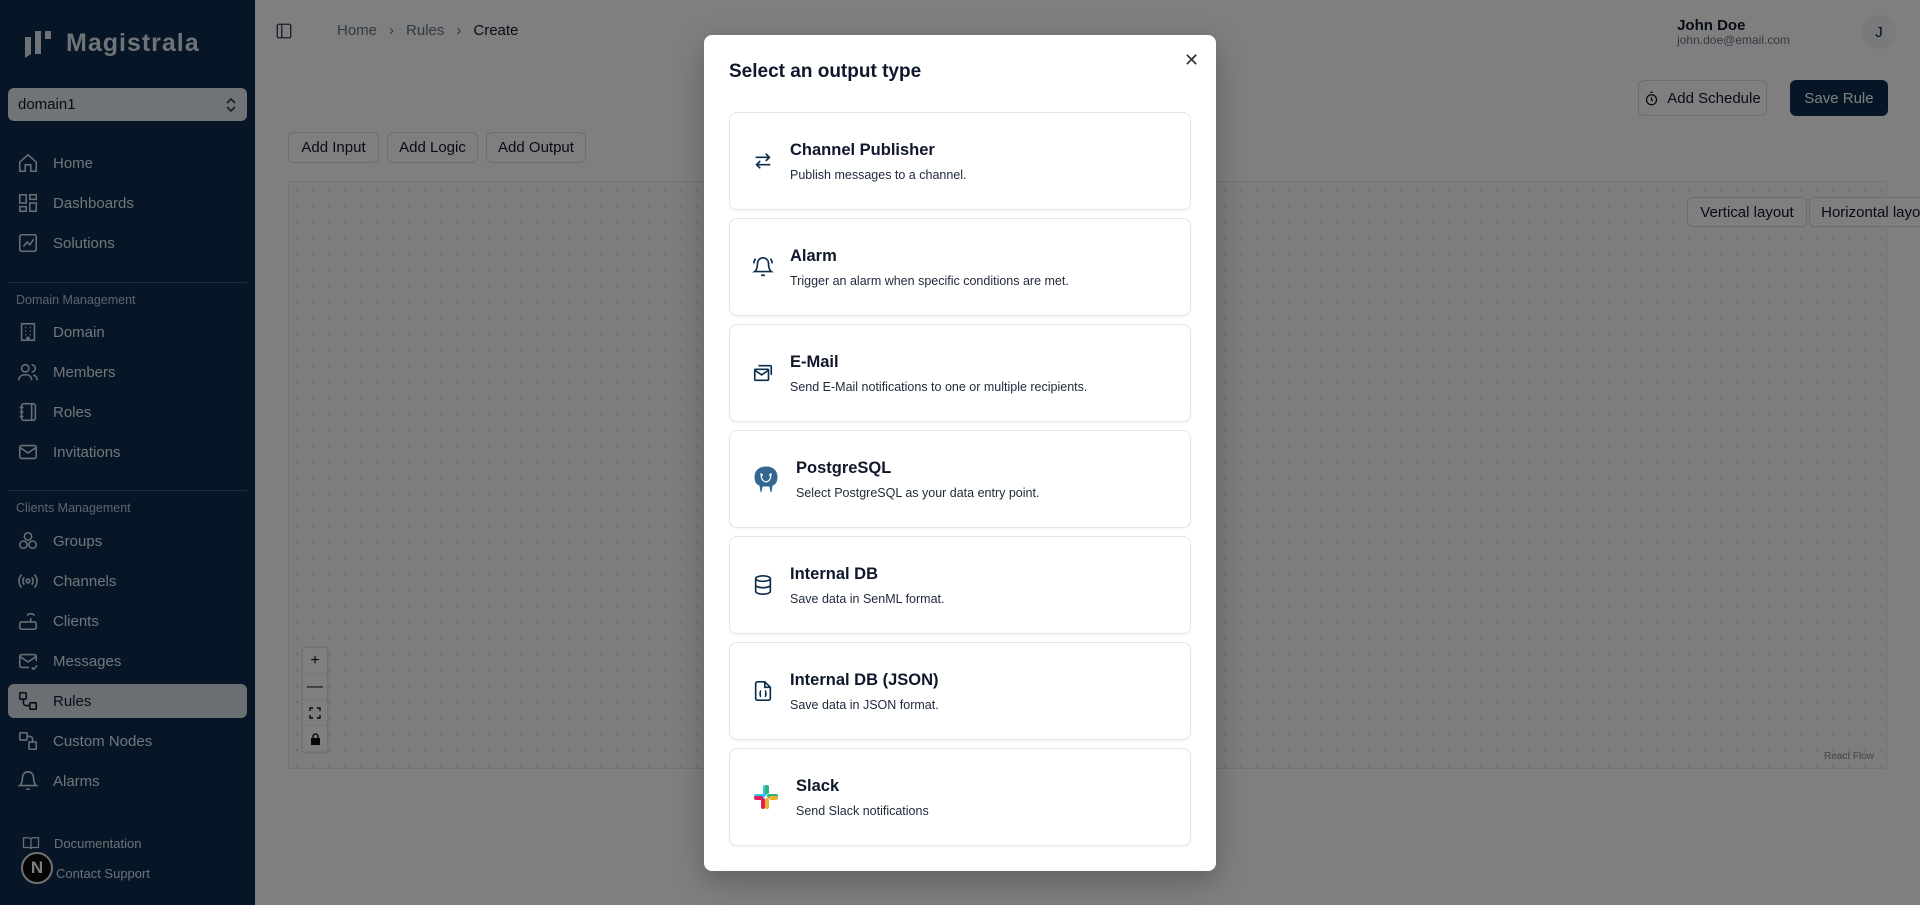  What do you see at coordinates (834, 573) in the screenshot?
I see `option-title: Internal DB` at bounding box center [834, 573].